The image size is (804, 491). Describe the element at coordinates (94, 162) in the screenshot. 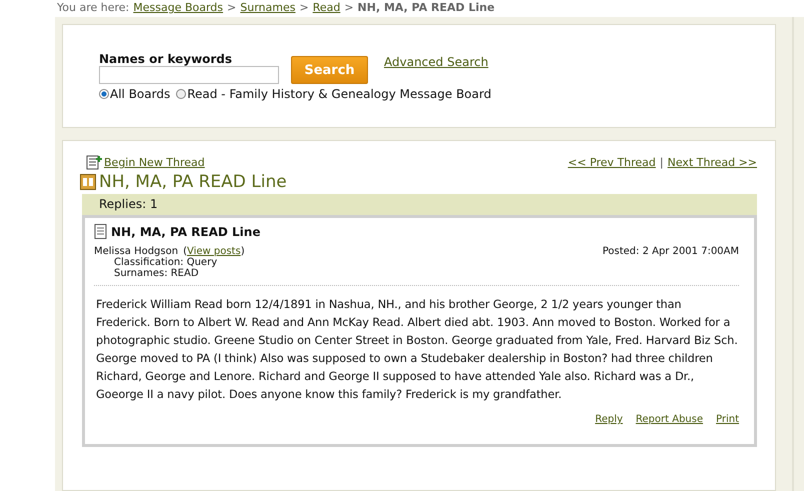

I see `new-thread-icon` at that location.